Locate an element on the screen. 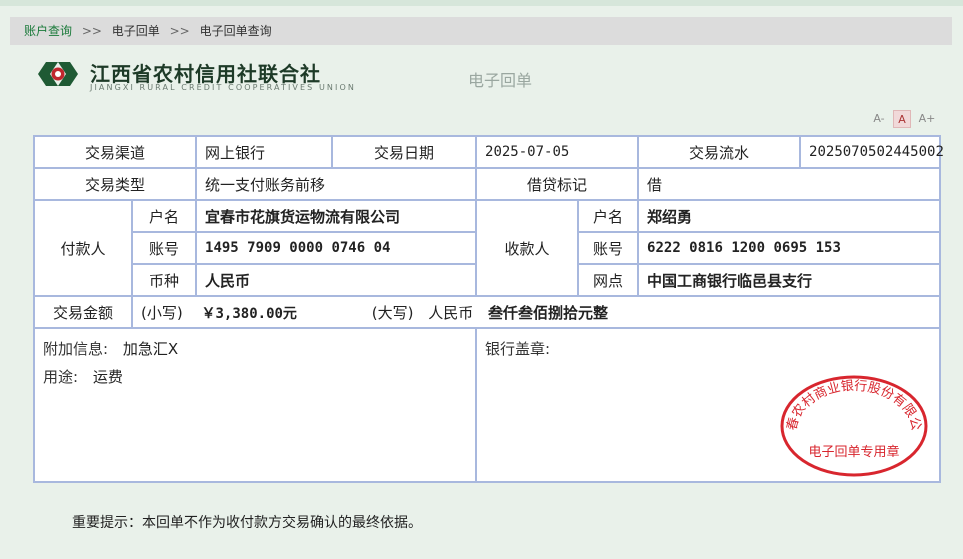  dc-value: 借 is located at coordinates (789, 184).